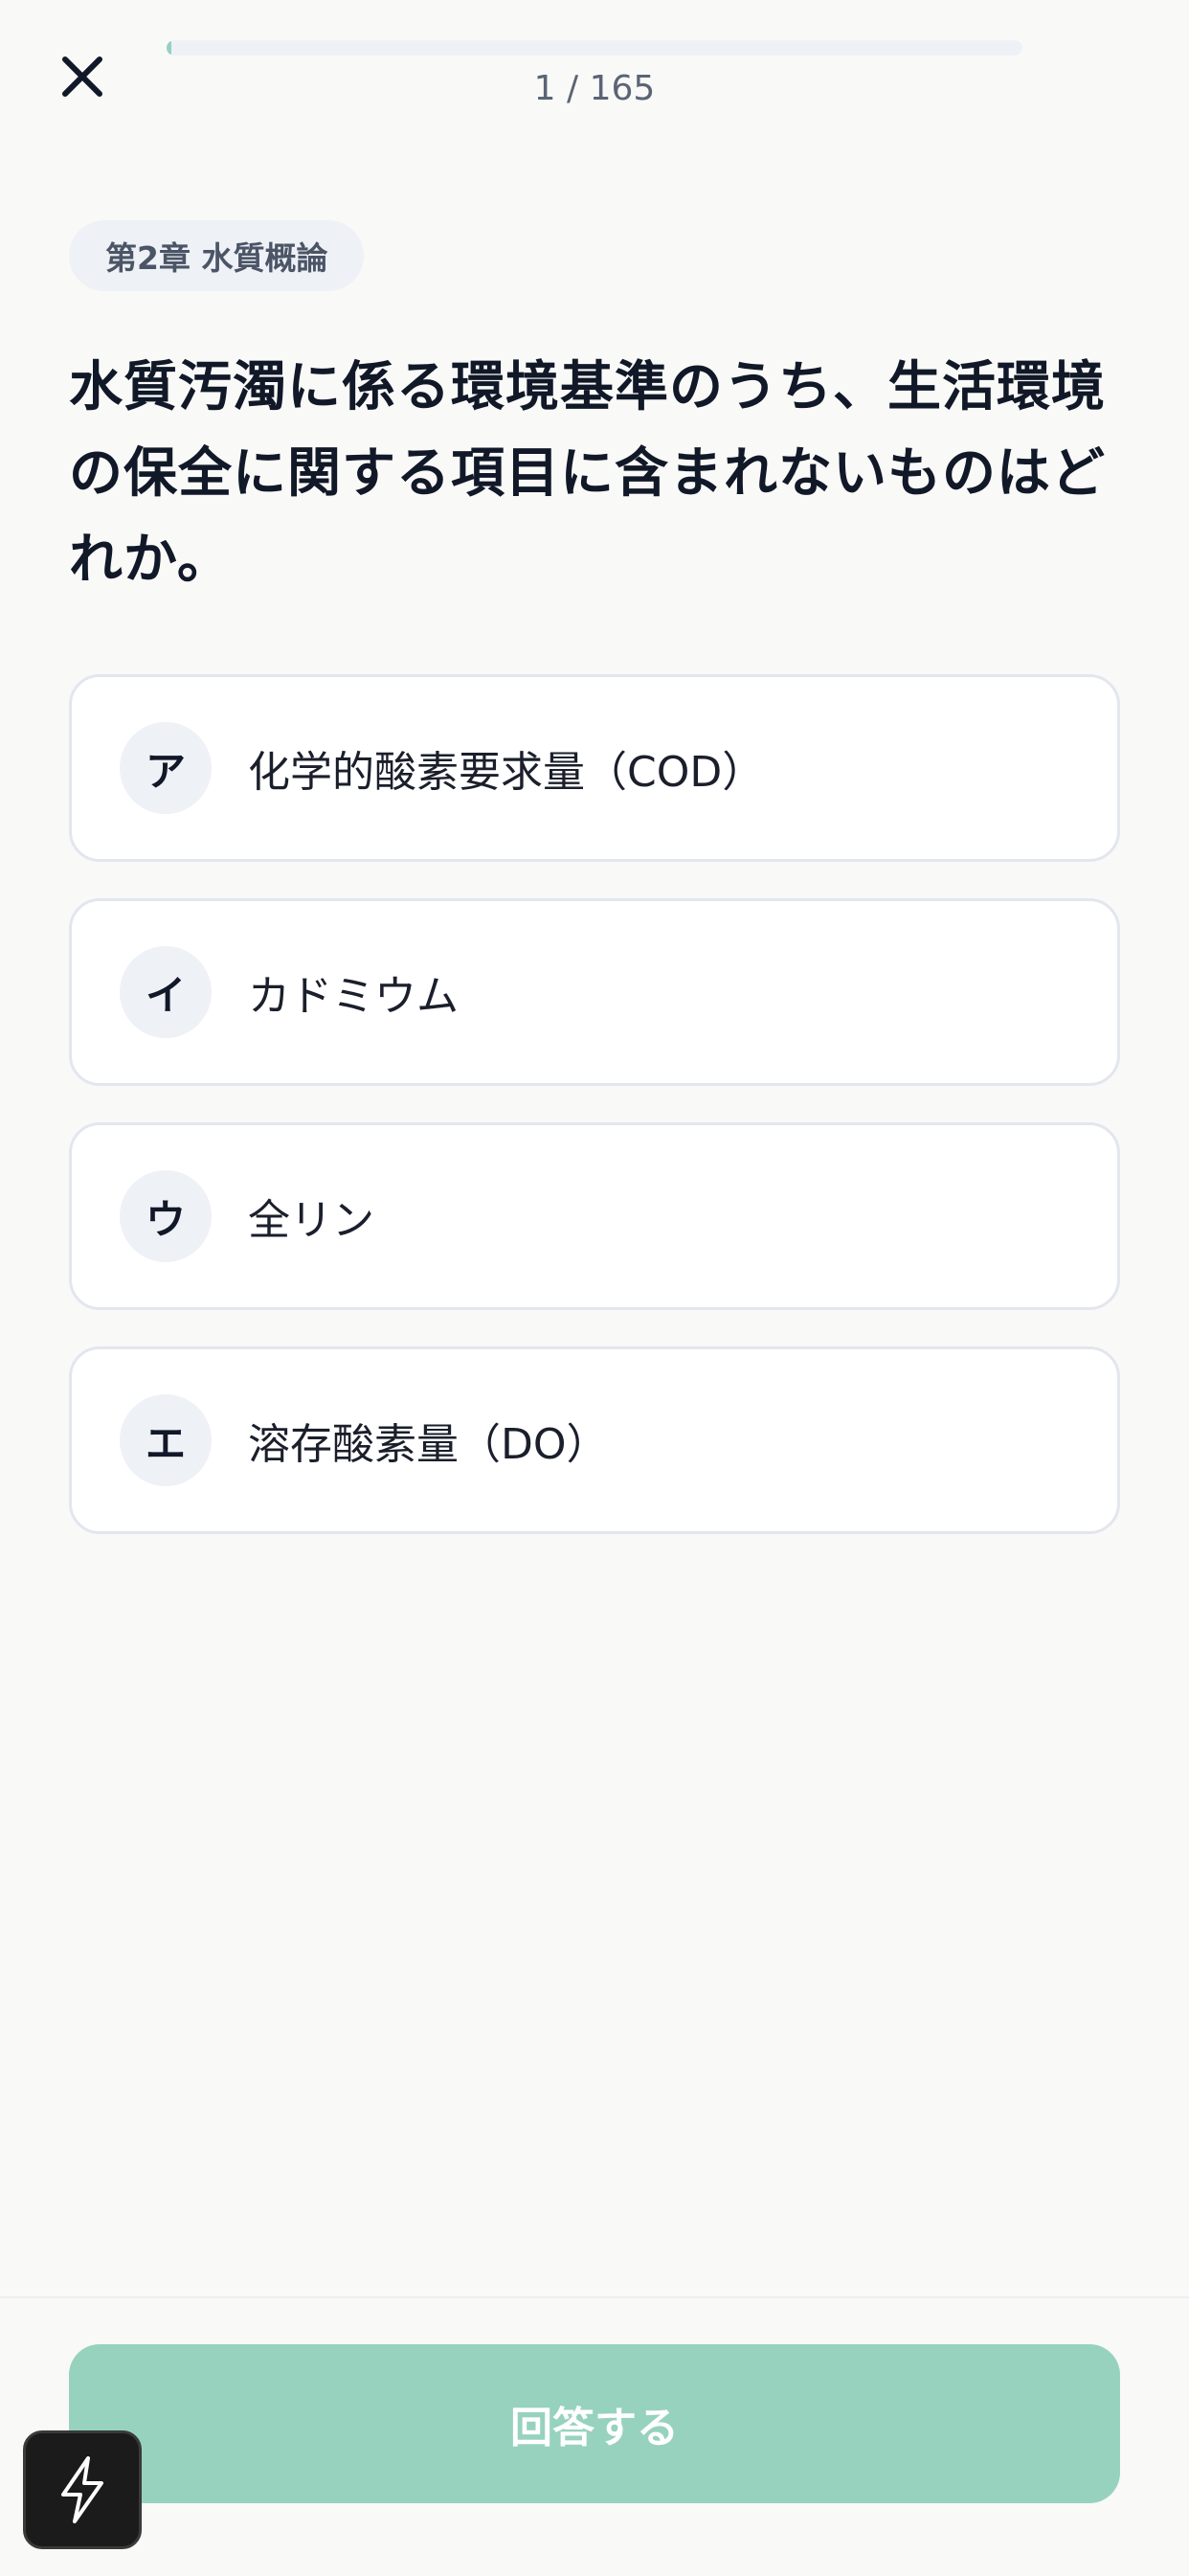 Image resolution: width=1189 pixels, height=2576 pixels. I want to click on chapter-badge: 第2章 水質概論, so click(217, 256).